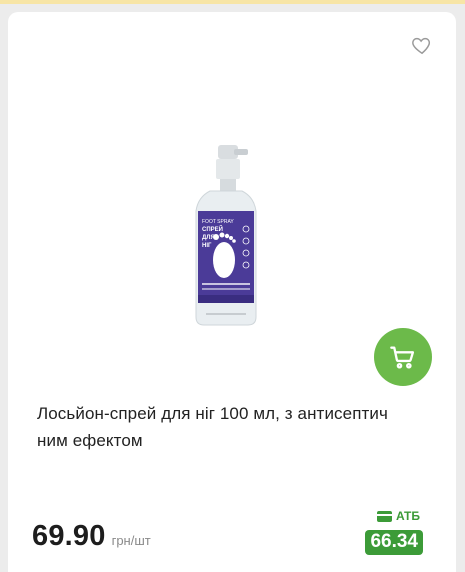 The height and width of the screenshot is (572, 465). What do you see at coordinates (208, 238) in the screenshot?
I see `label-text-3: ДЛЯ` at bounding box center [208, 238].